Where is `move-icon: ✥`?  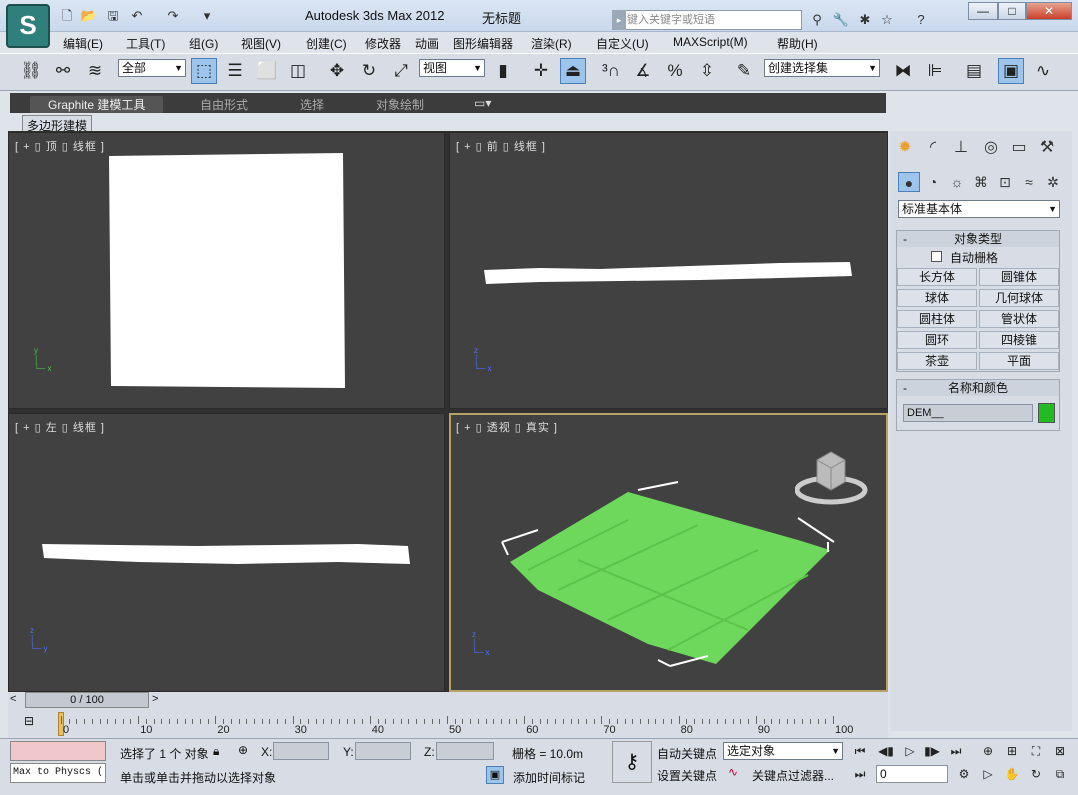
move-icon: ✥ is located at coordinates (337, 71).